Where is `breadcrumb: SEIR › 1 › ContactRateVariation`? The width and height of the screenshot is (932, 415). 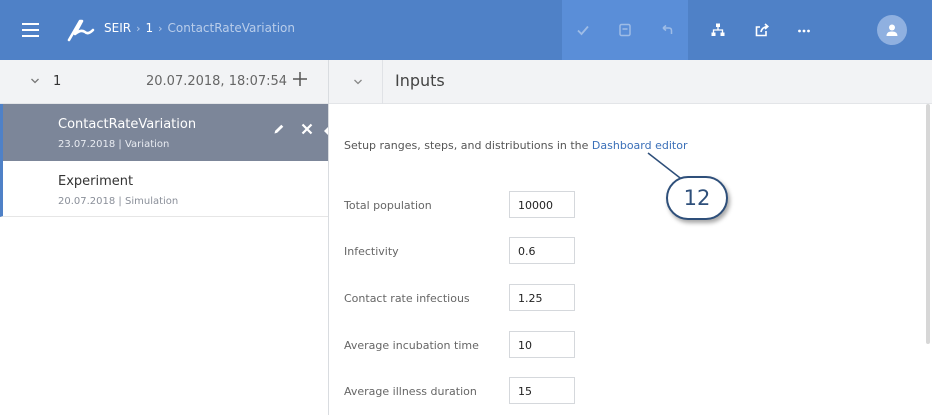
breadcrumb: SEIR › 1 › ContactRateVariation is located at coordinates (199, 28).